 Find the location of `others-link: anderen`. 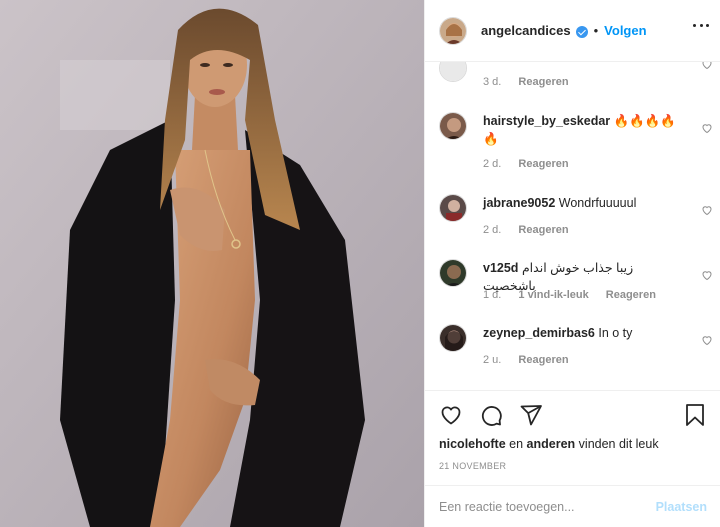

others-link: anderen is located at coordinates (551, 444).